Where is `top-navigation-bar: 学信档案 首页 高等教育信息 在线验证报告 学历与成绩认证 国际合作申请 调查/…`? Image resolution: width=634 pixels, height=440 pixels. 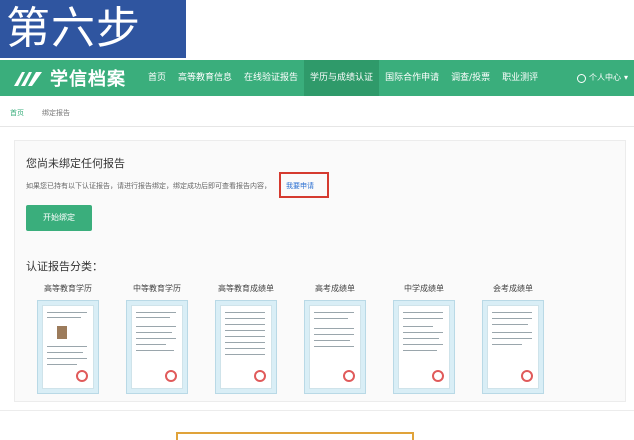 top-navigation-bar: 学信档案 首页 高等教育信息 在线验证报告 学历与成绩认证 国际合作申请 调查/… is located at coordinates (317, 78).